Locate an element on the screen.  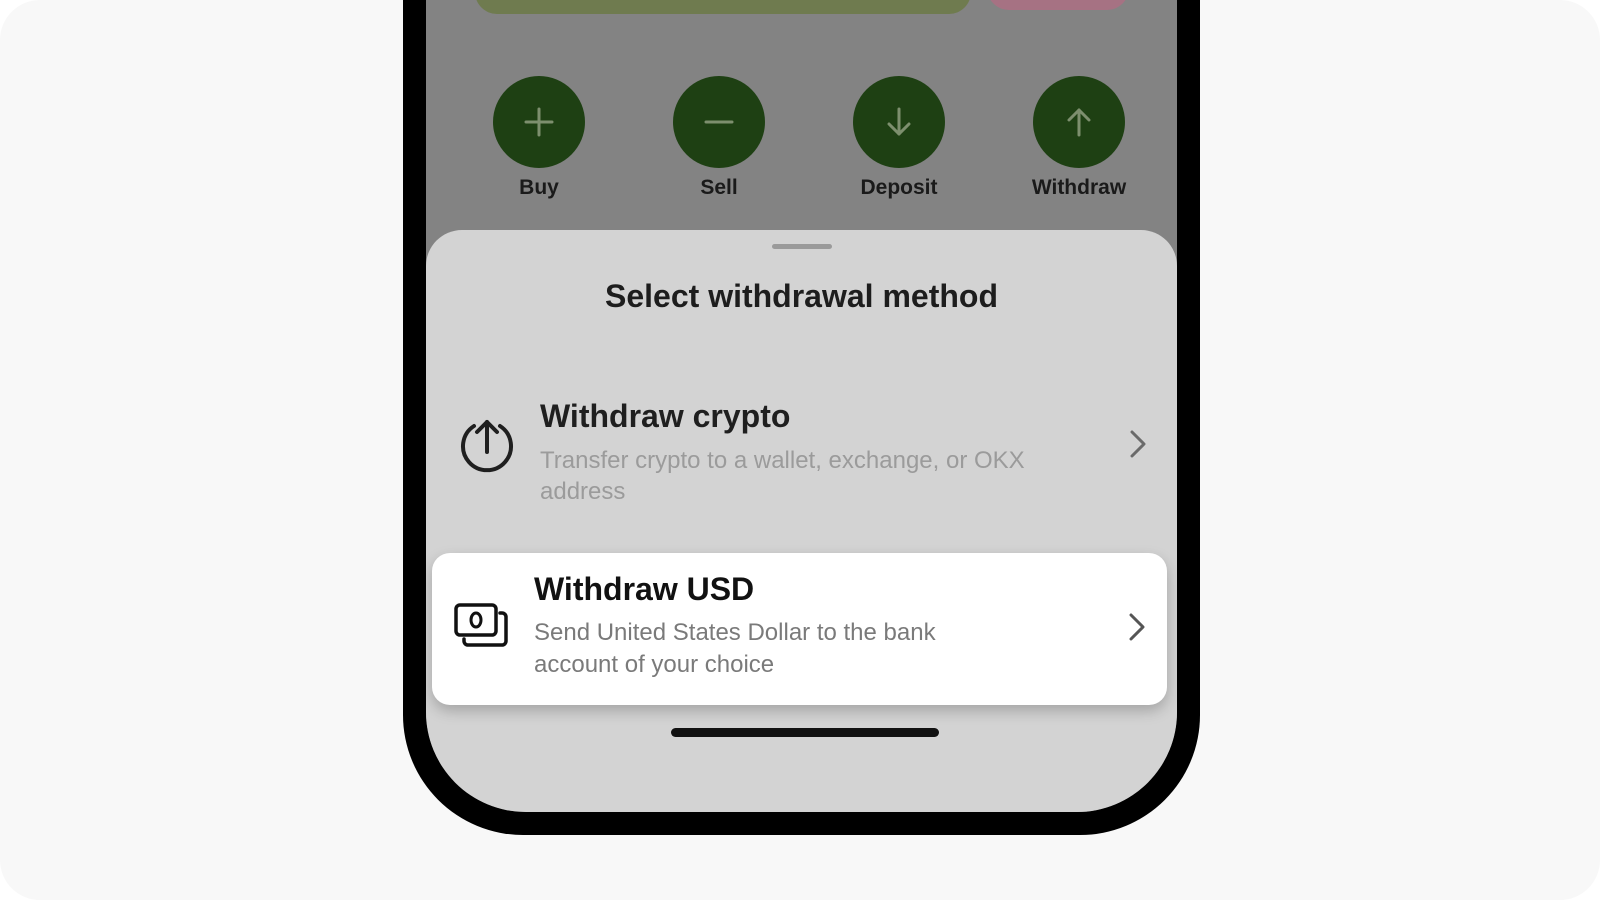
arrow-down-icon is located at coordinates (899, 121).